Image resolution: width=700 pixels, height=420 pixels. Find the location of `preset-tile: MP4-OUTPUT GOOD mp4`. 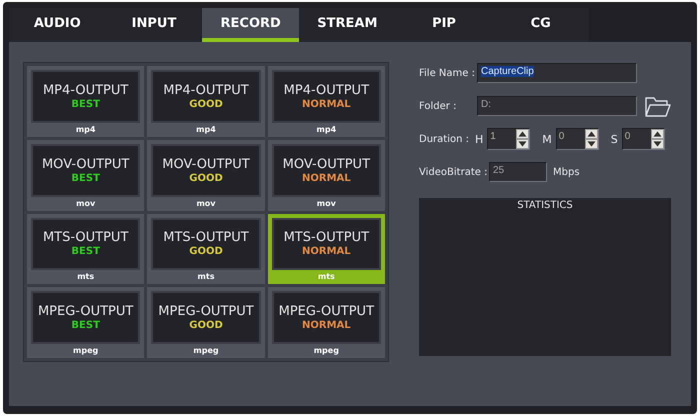

preset-tile: MP4-OUTPUT GOOD mp4 is located at coordinates (206, 101).